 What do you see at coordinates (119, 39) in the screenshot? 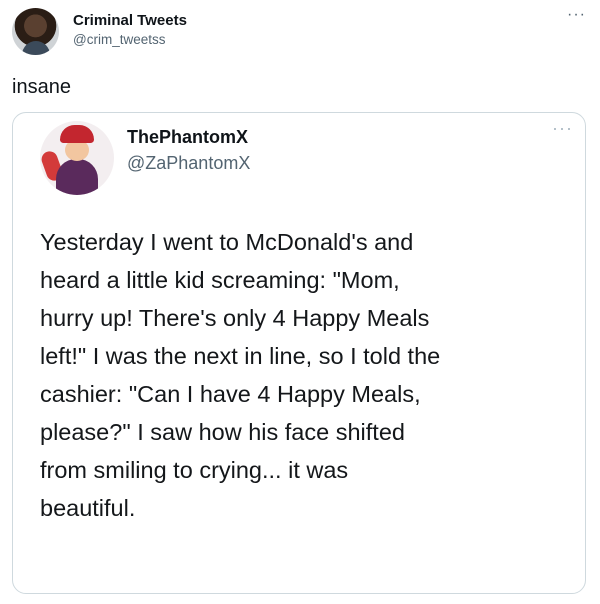
I see `author-handle: @crim_tweetss` at bounding box center [119, 39].